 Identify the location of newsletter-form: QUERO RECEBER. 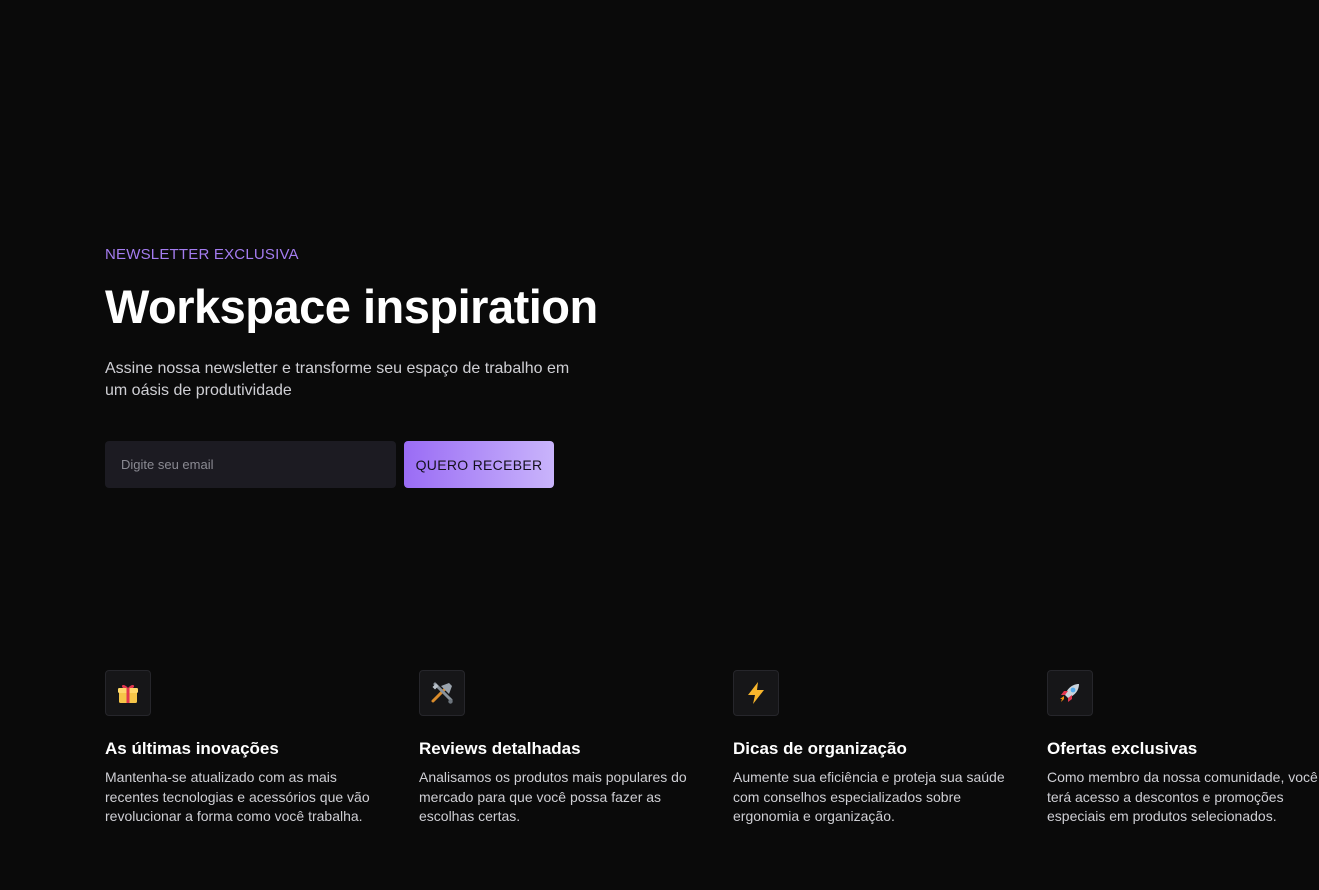
(329, 464).